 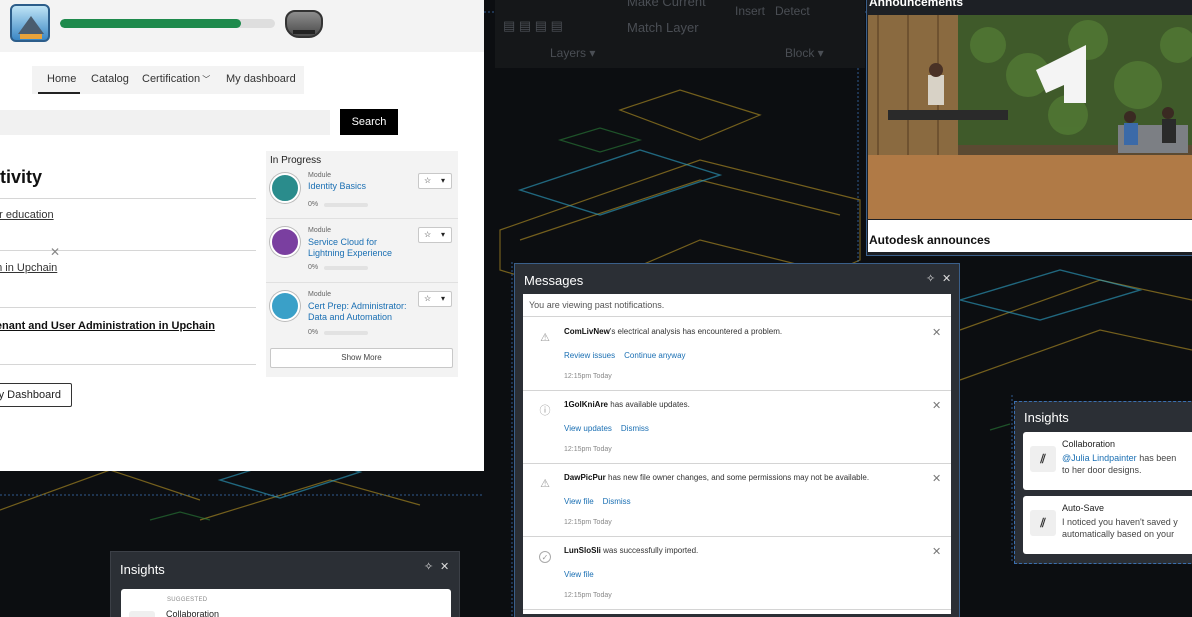 What do you see at coordinates (792, 11) in the screenshot?
I see `detect-button: Detect` at bounding box center [792, 11].